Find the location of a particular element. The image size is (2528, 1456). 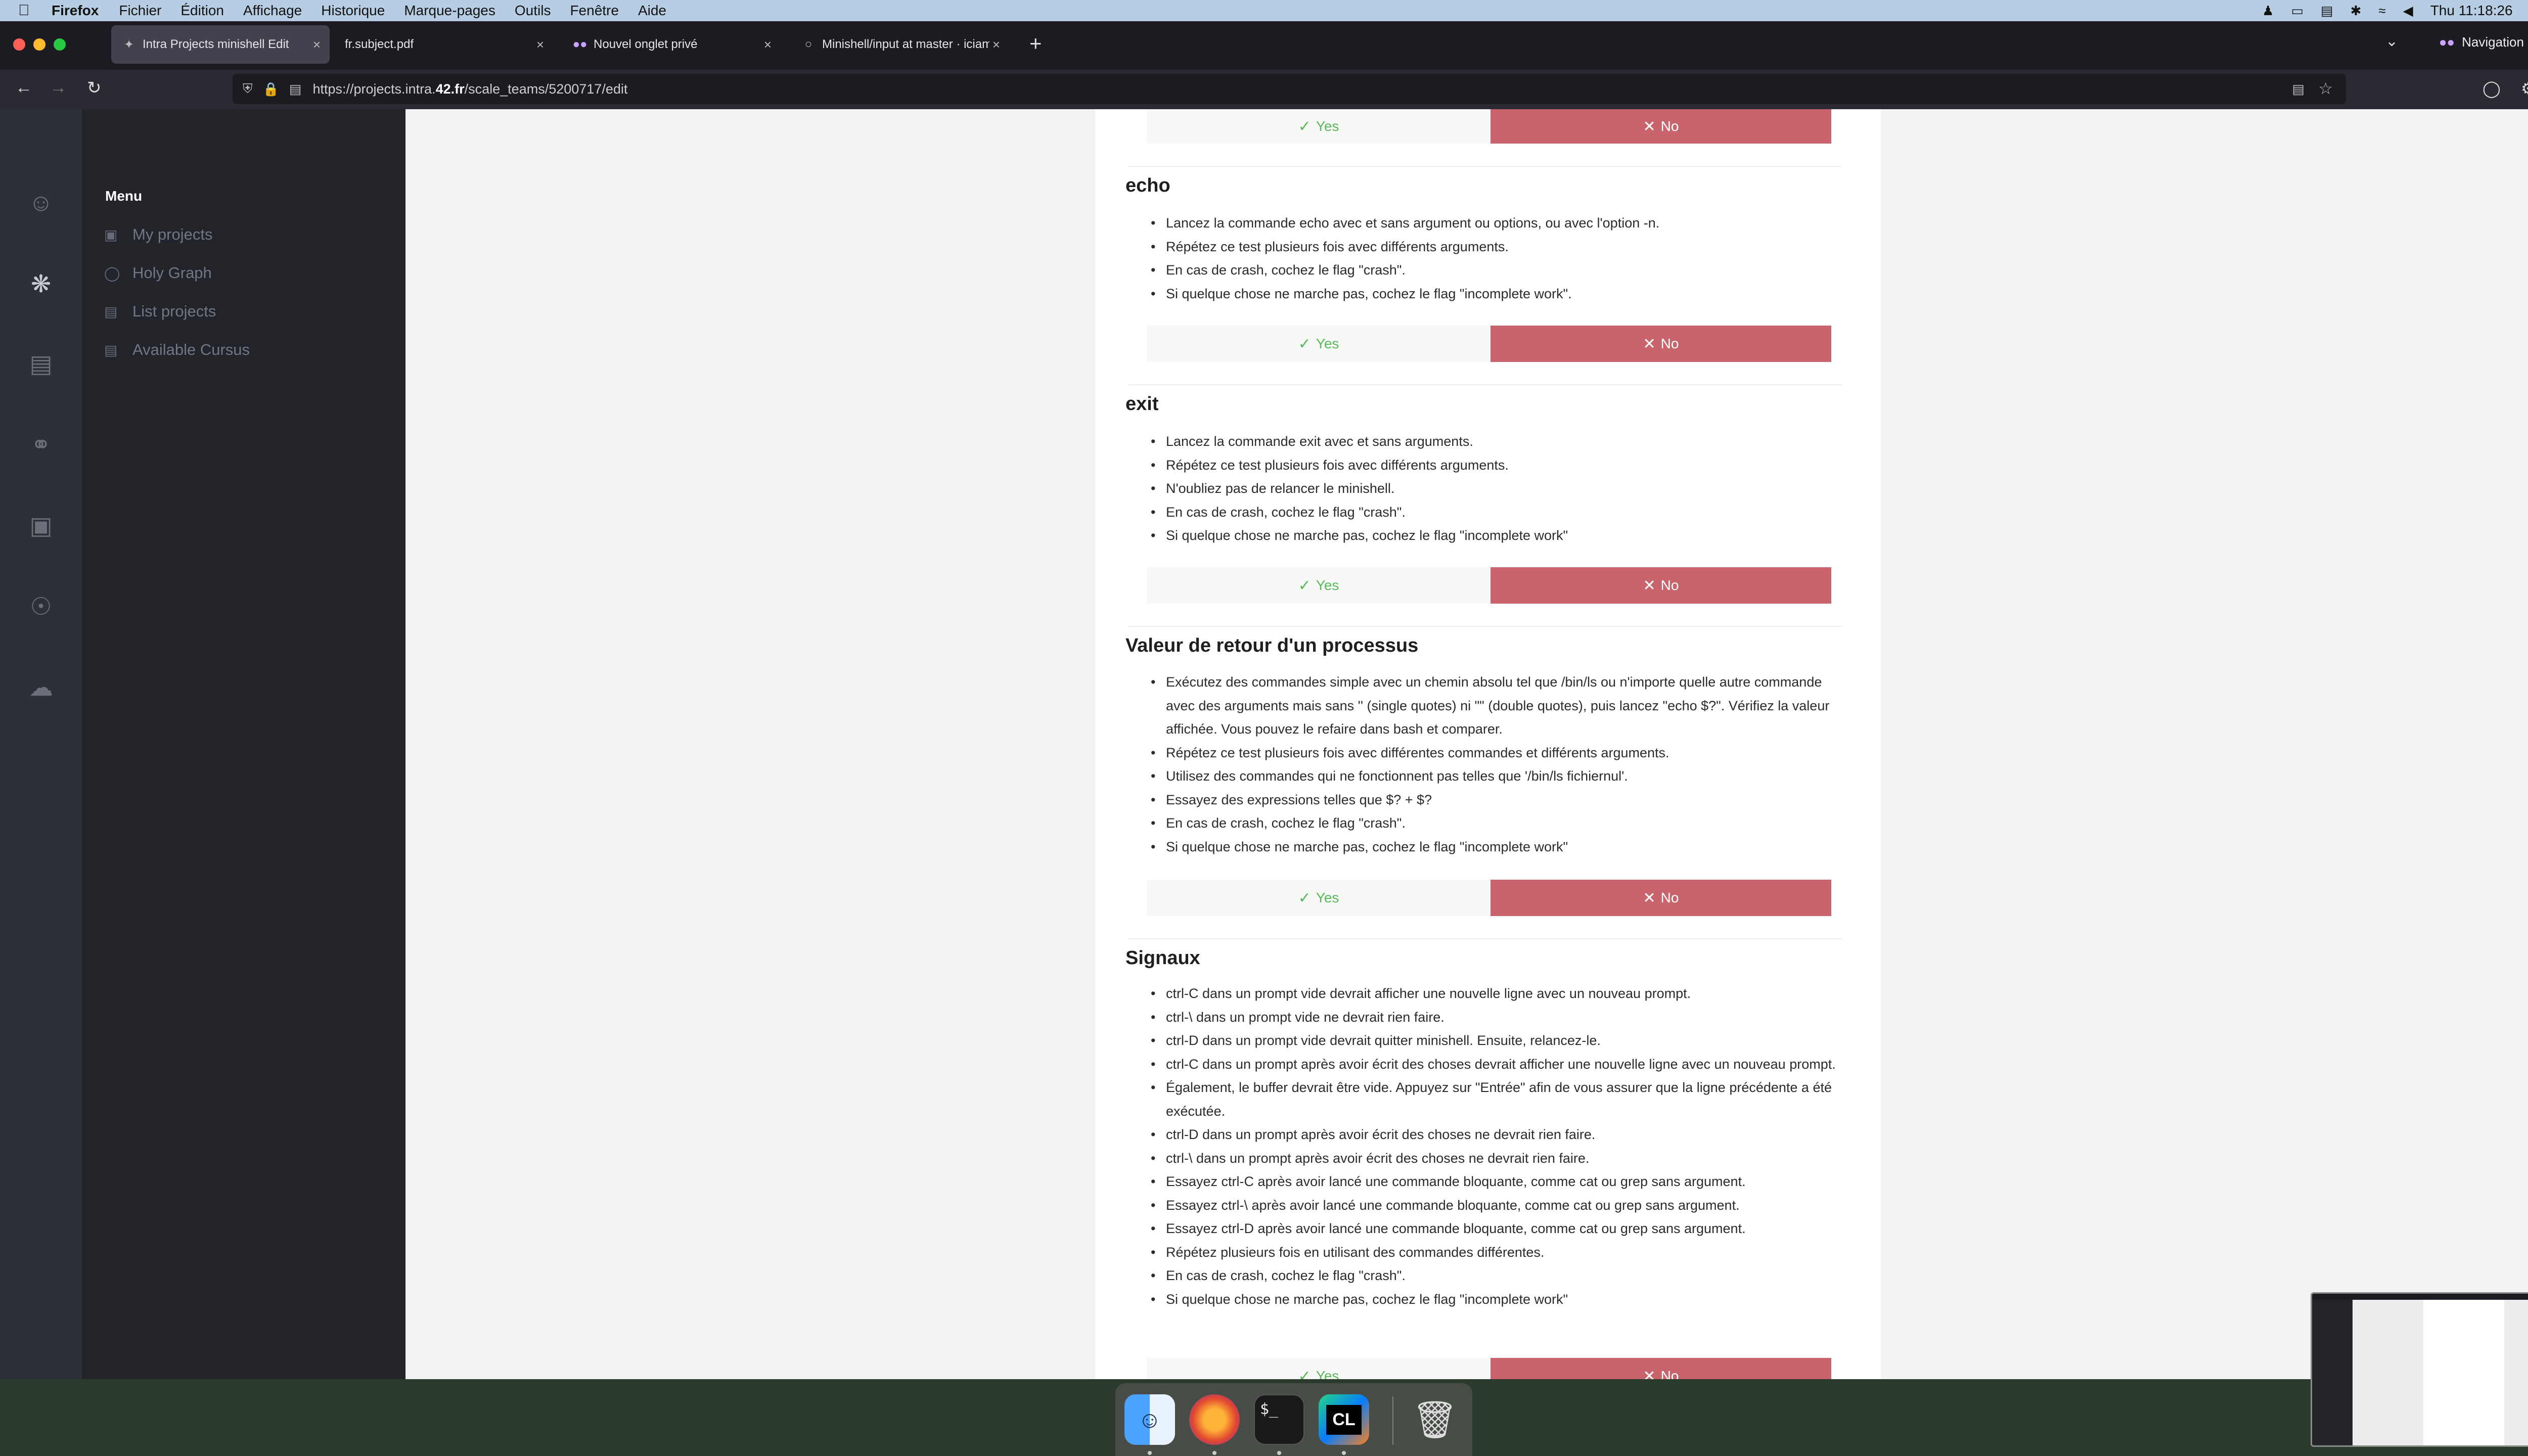

firefox-icon is located at coordinates (1215, 1419).